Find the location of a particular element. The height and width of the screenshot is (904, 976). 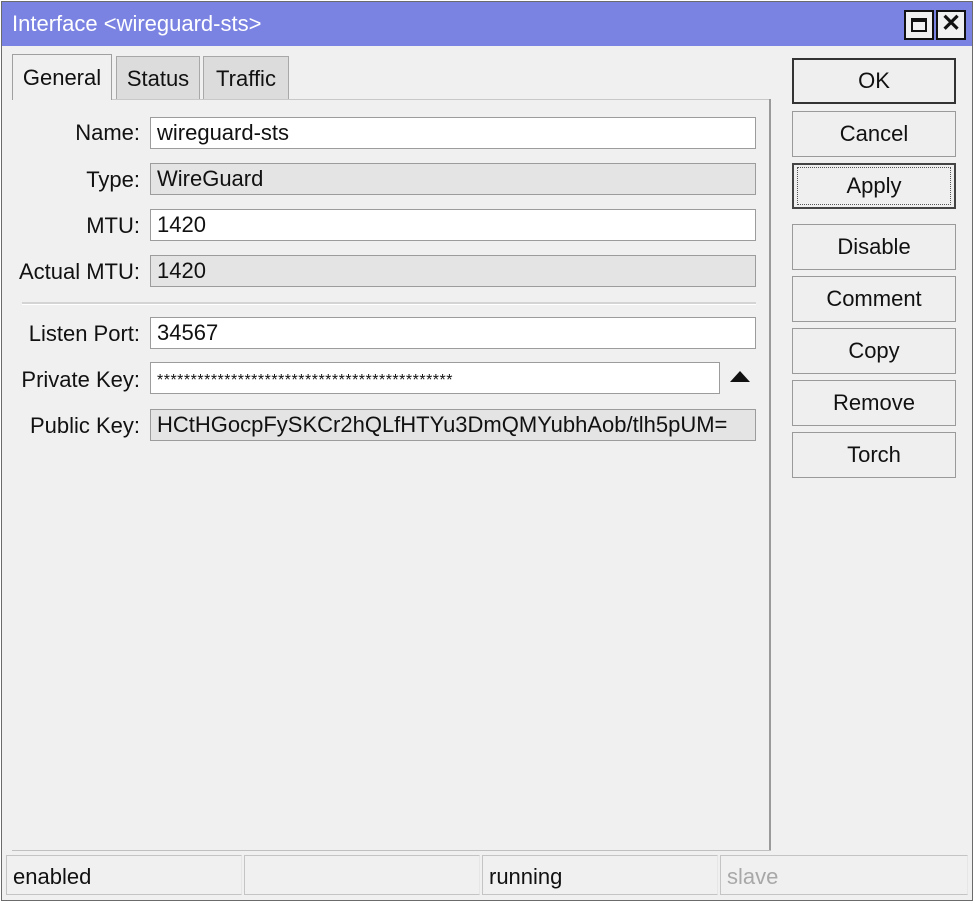

tab-traffic: Traffic is located at coordinates (246, 78).